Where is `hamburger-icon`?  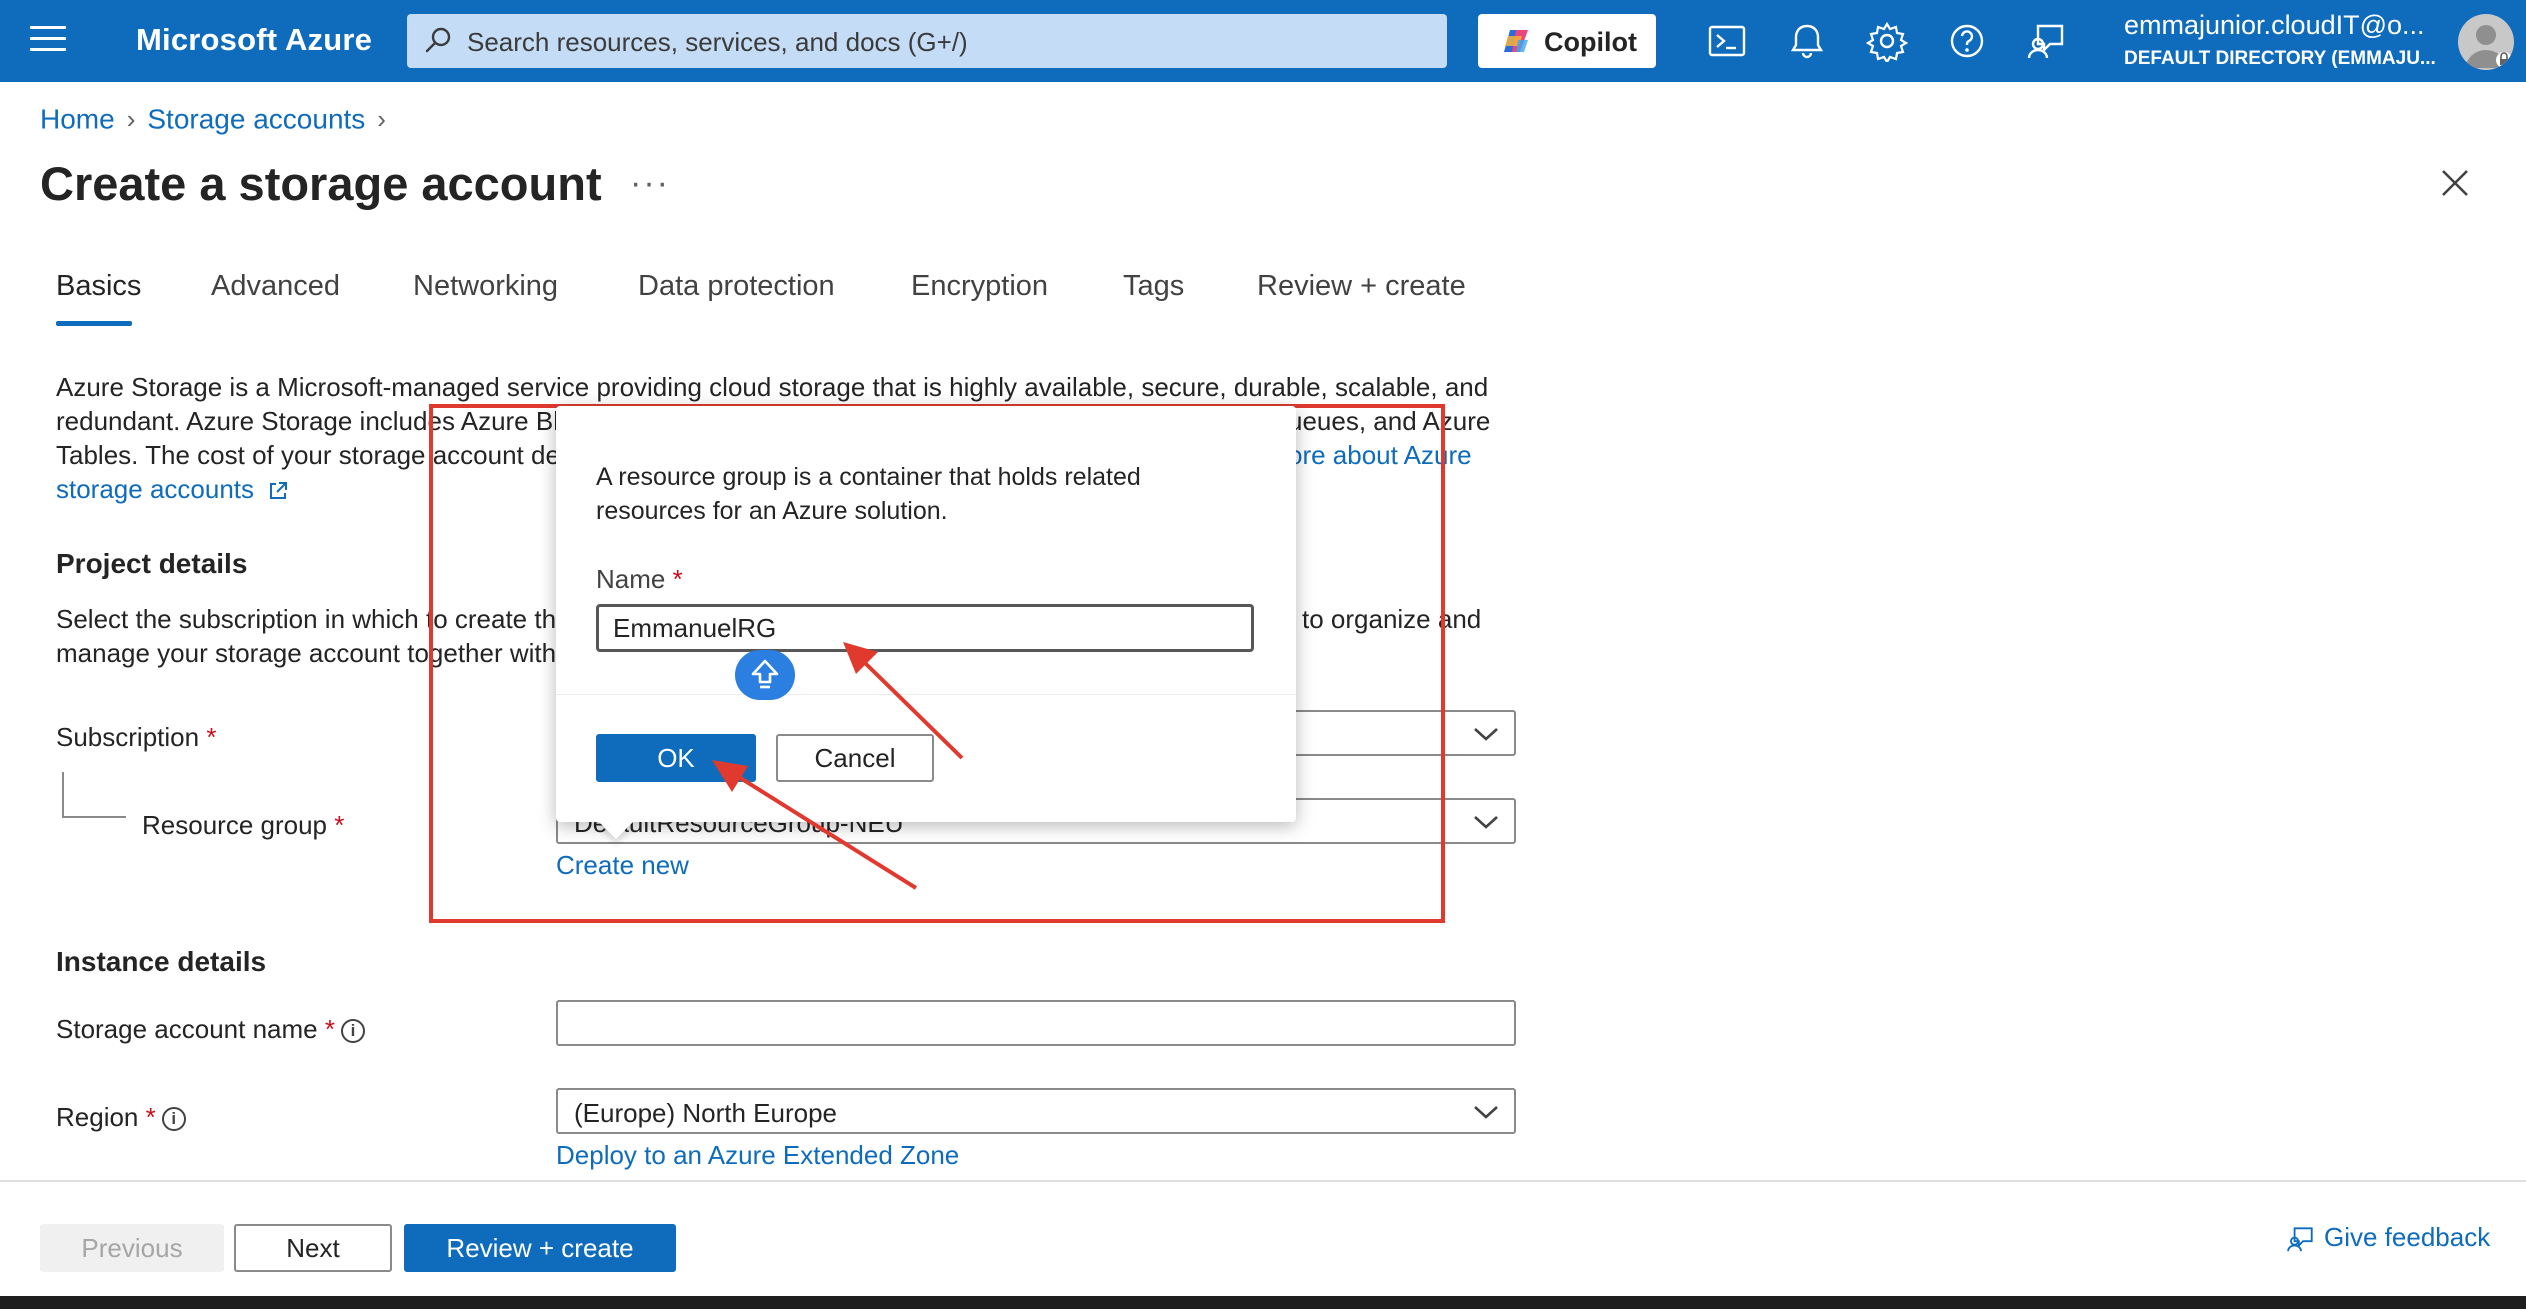 hamburger-icon is located at coordinates (48, 41).